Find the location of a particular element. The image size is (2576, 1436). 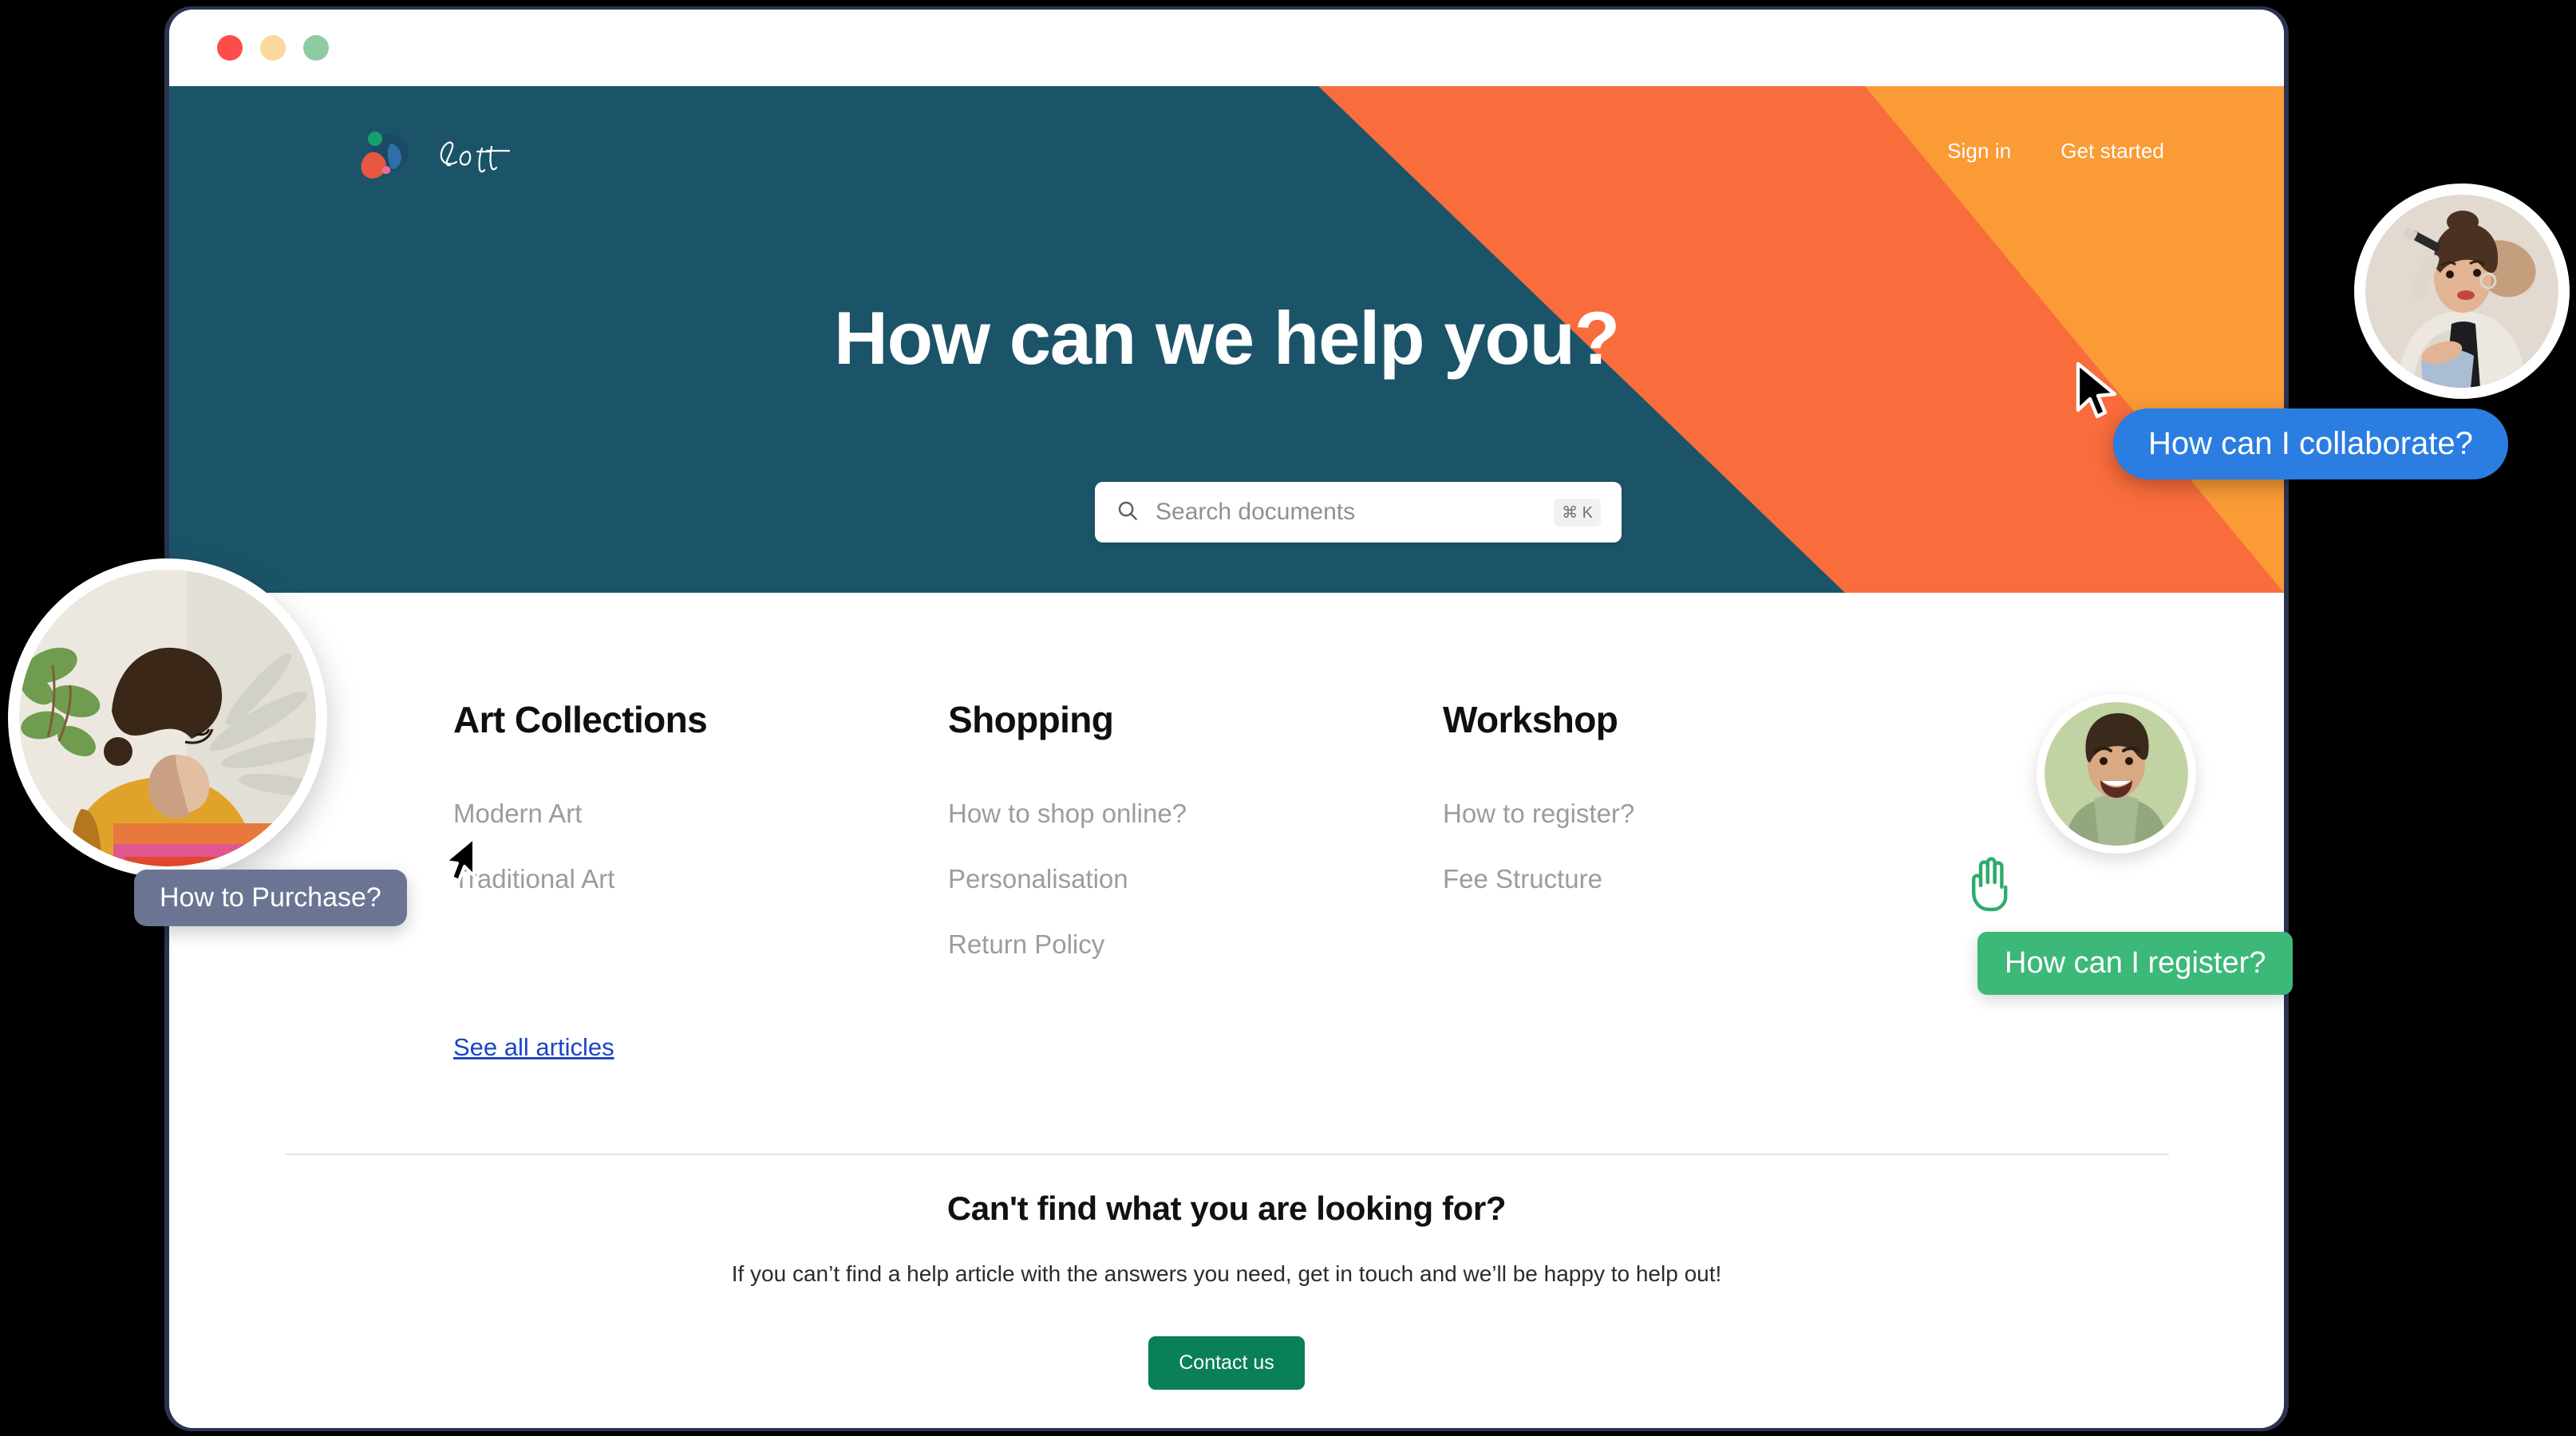

article-link-how-to-register: How to register? is located at coordinates (1690, 814).